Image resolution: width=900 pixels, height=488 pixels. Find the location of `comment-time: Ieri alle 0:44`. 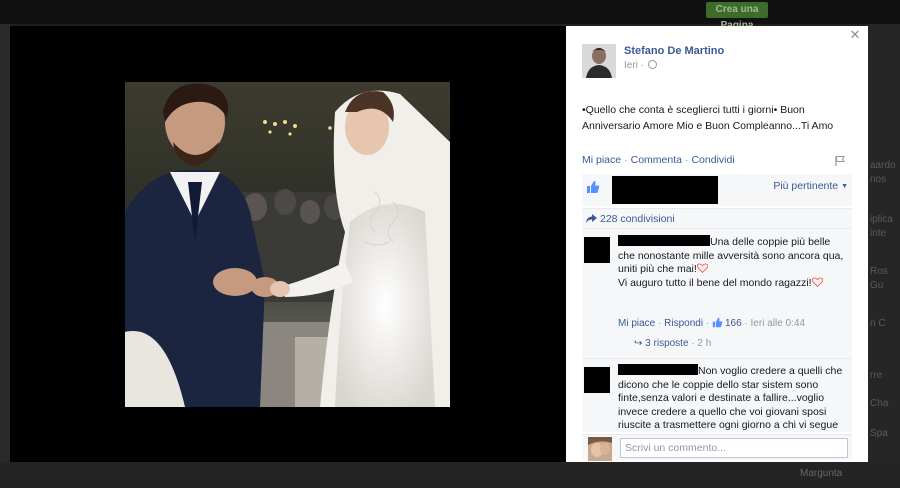

comment-time: Ieri alle 0:44 is located at coordinates (778, 323).